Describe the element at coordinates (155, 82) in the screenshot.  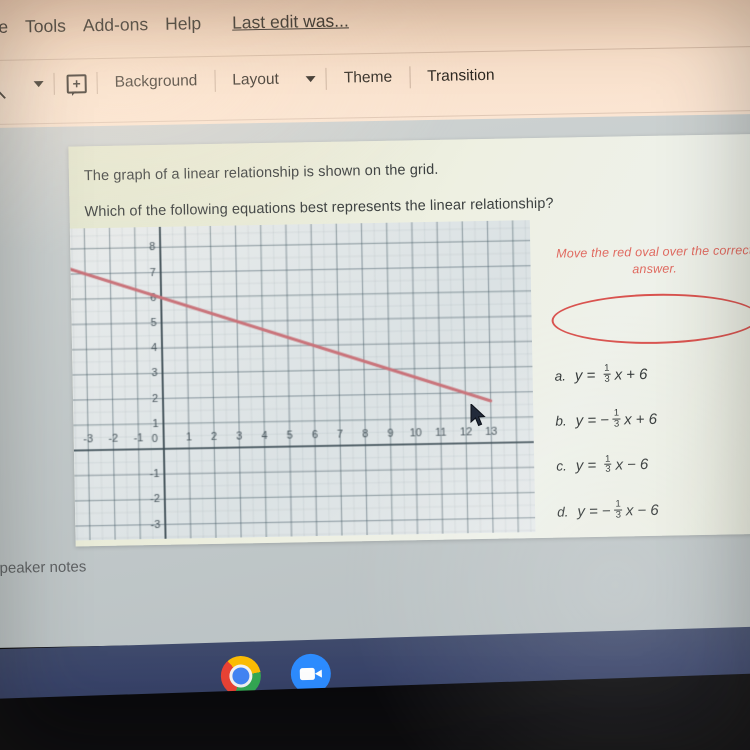
I see `background-button: Background` at that location.